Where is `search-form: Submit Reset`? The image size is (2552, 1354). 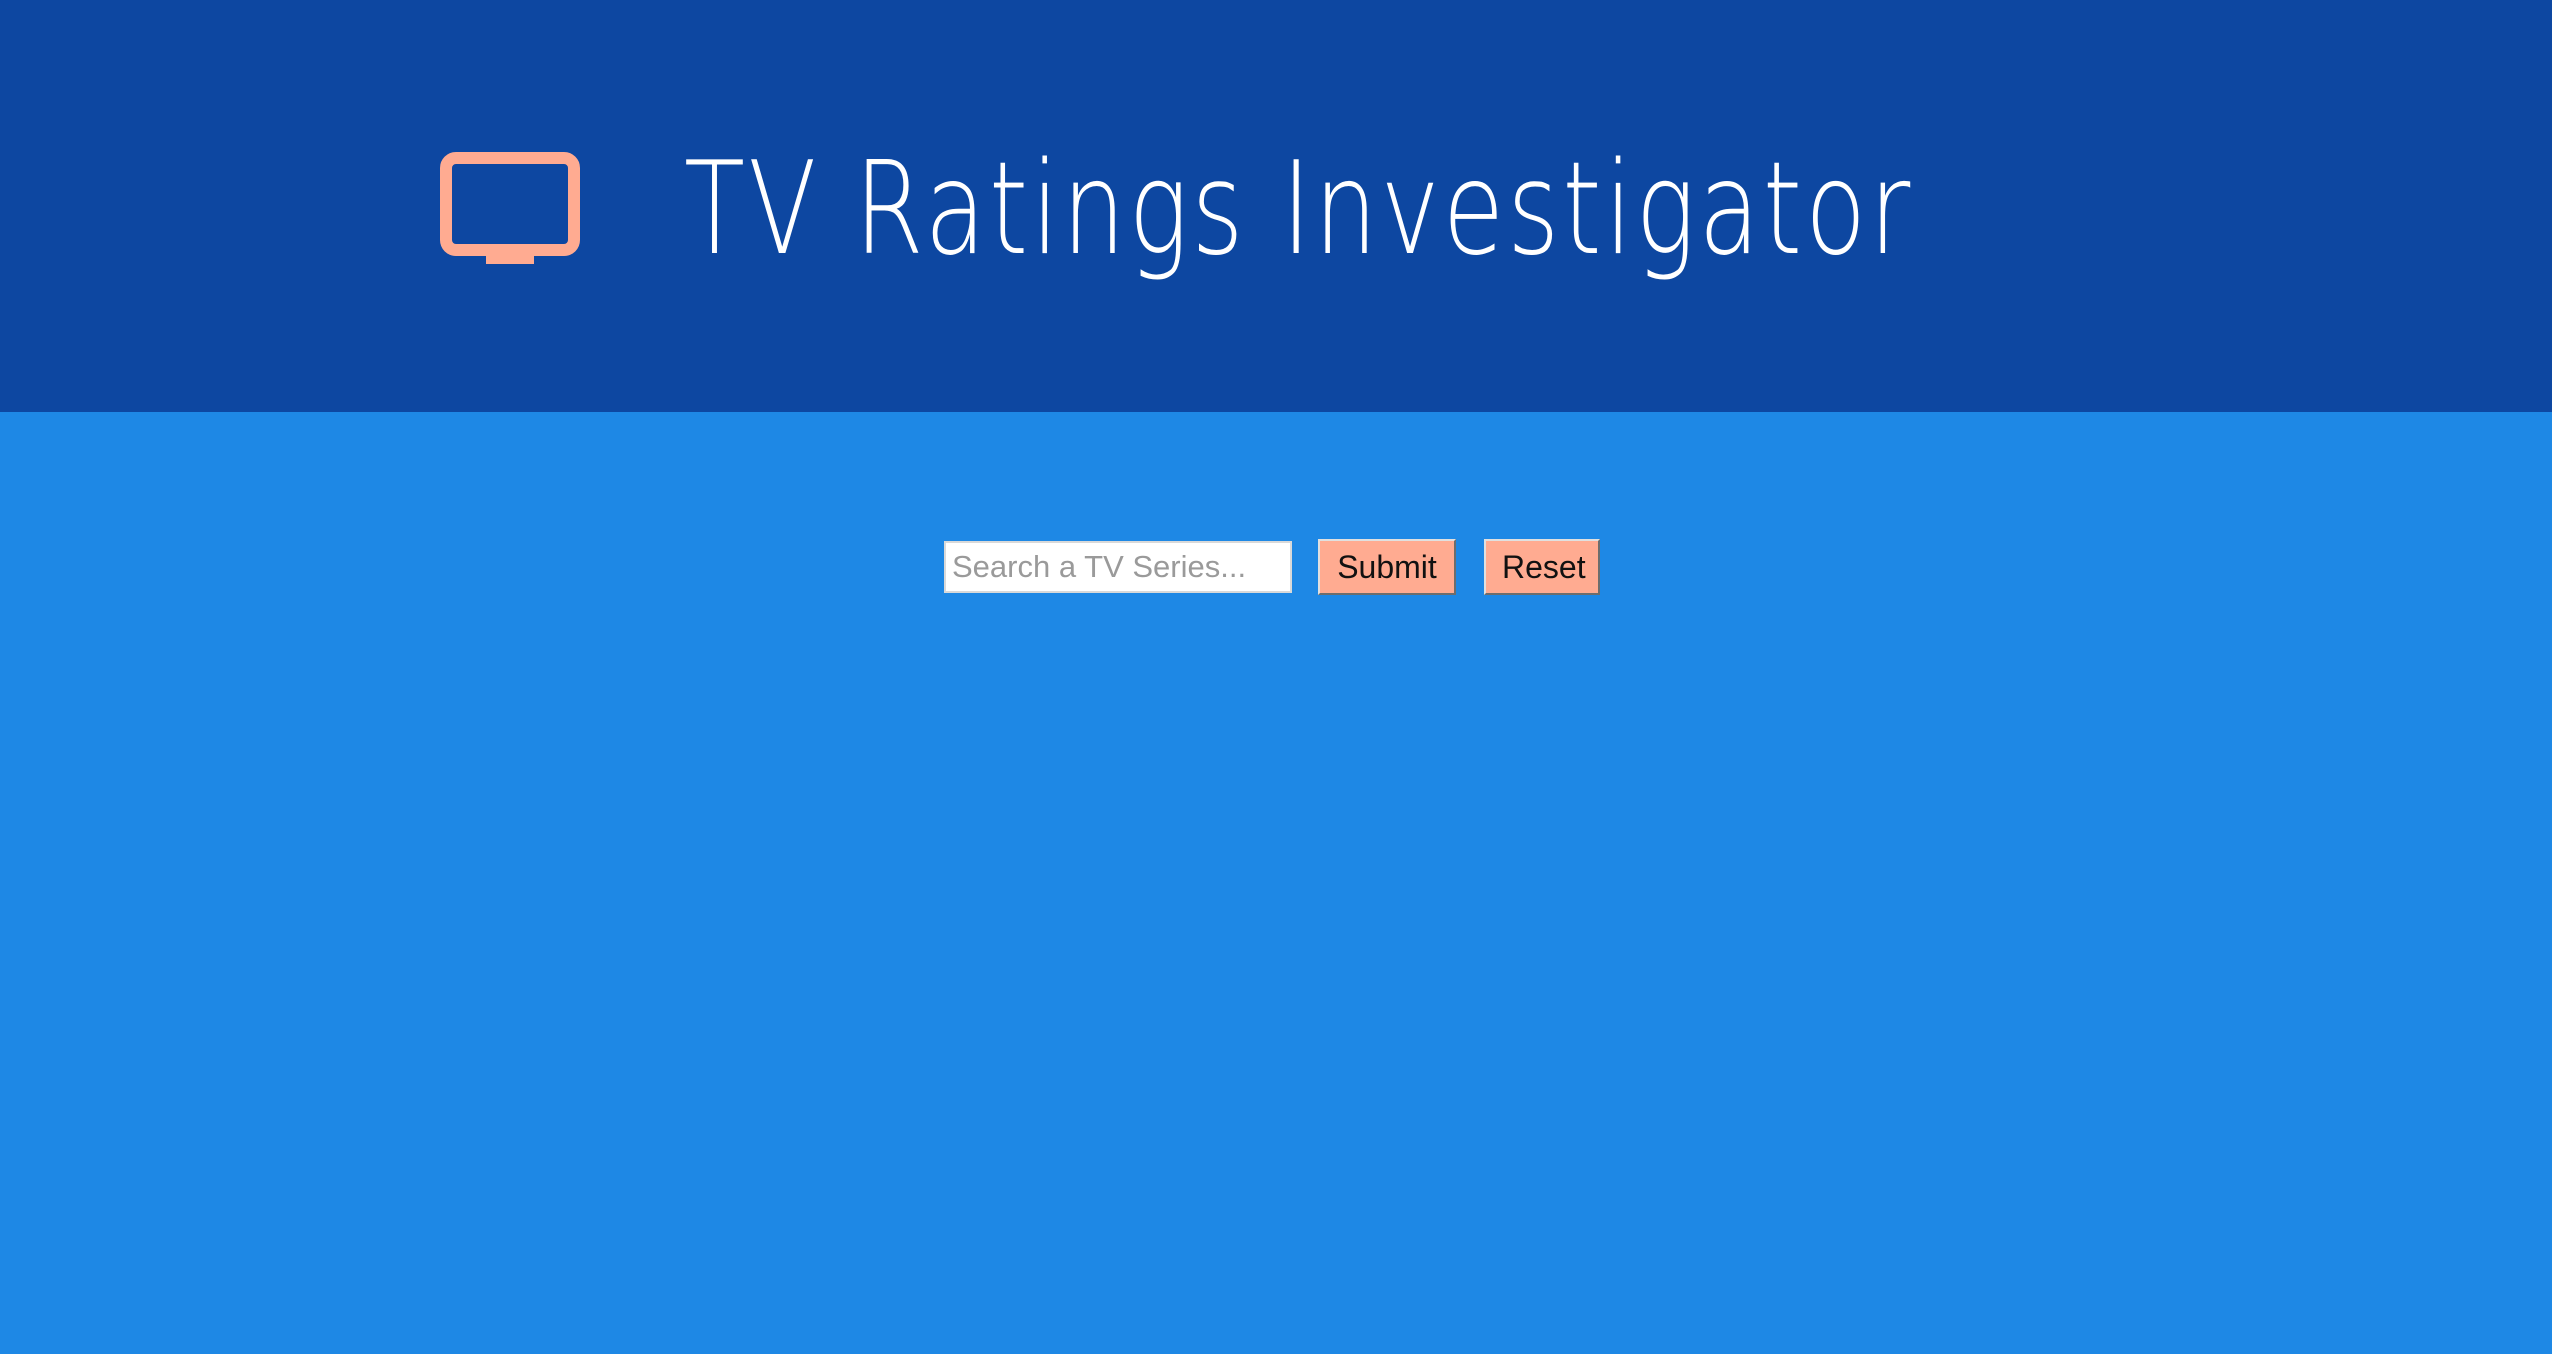
search-form: Submit Reset is located at coordinates (1272, 567).